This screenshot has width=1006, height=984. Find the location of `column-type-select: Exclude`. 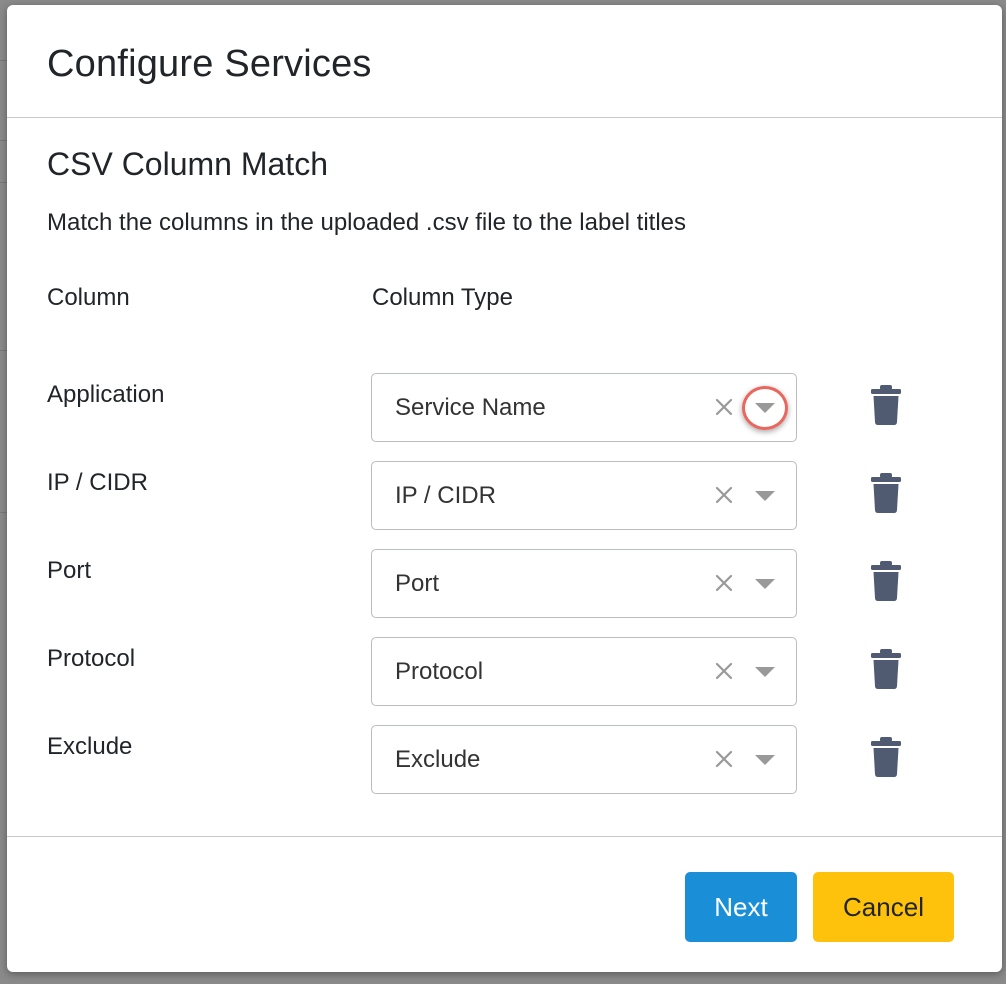

column-type-select: Exclude is located at coordinates (584, 759).